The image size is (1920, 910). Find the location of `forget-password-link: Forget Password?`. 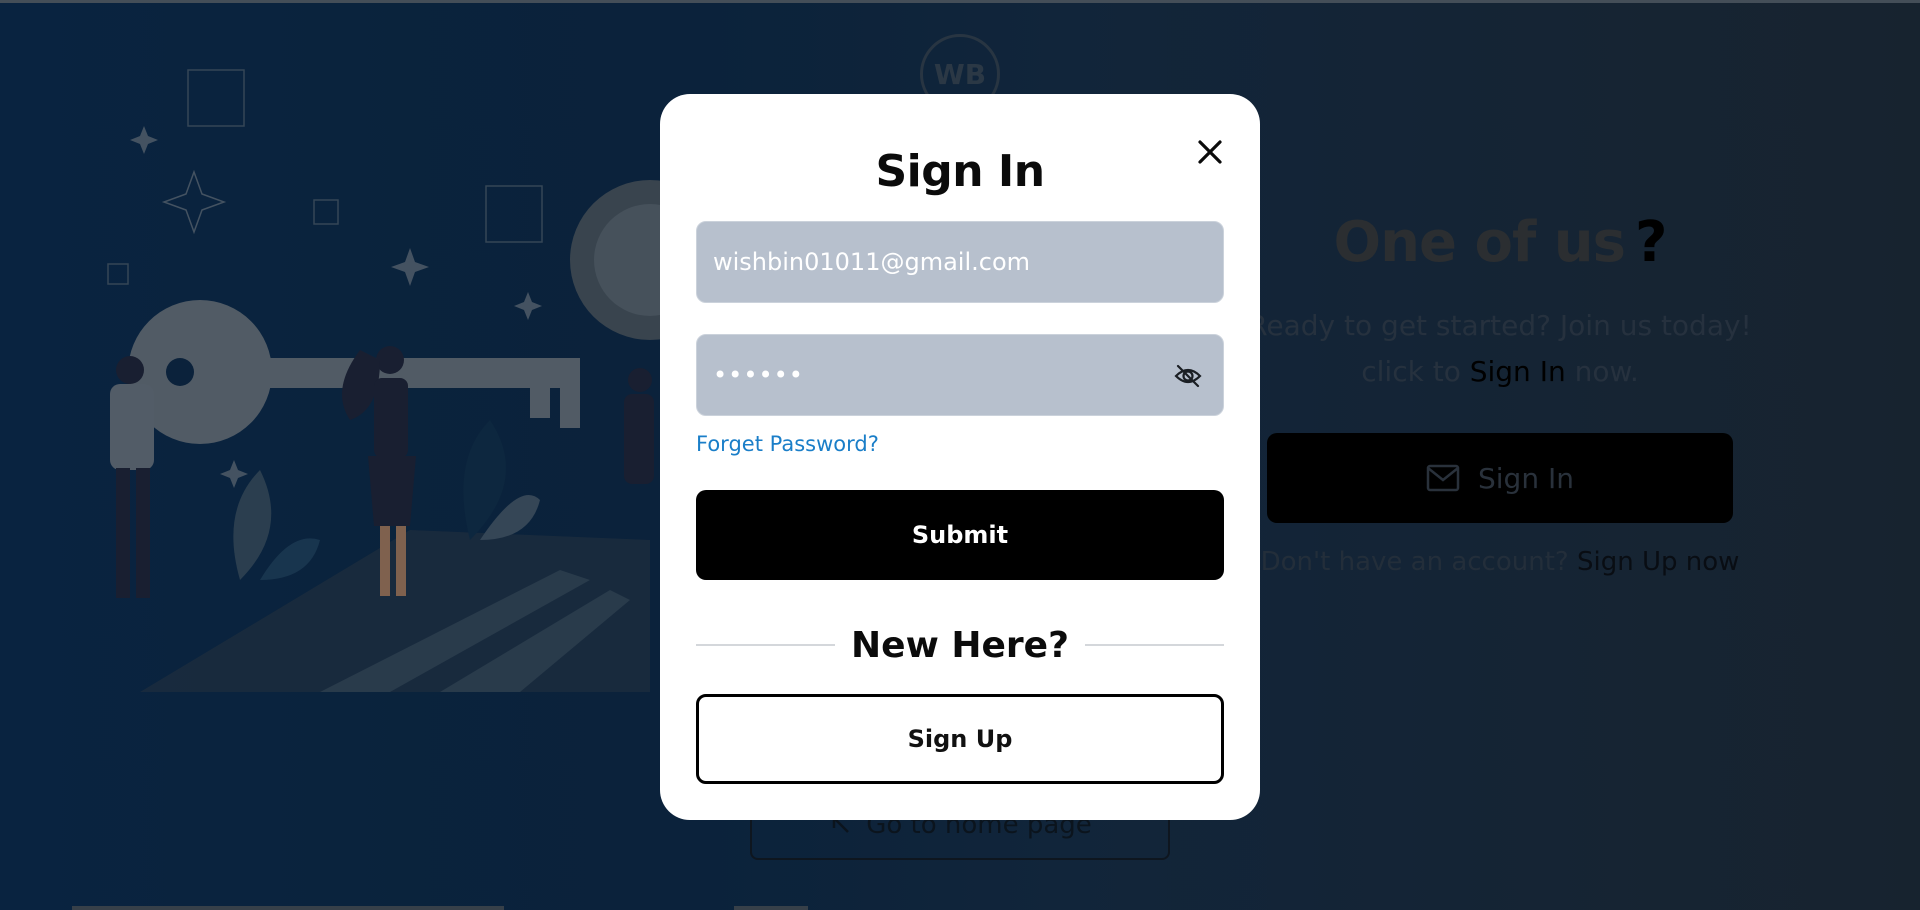

forget-password-link: Forget Password? is located at coordinates (787, 444).